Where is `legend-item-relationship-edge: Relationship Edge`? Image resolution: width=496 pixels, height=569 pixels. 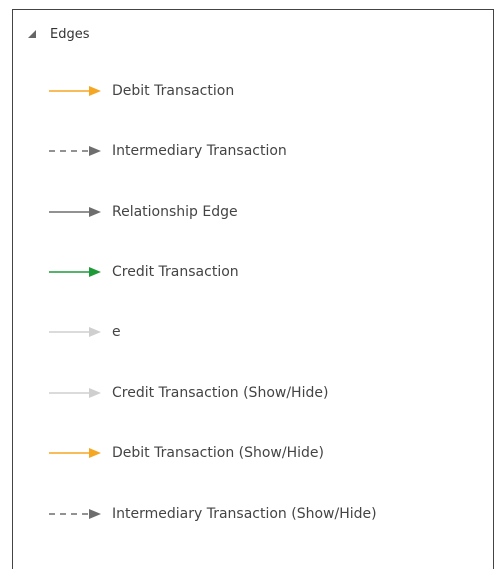 legend-item-relationship-edge: Relationship Edge is located at coordinates (143, 212).